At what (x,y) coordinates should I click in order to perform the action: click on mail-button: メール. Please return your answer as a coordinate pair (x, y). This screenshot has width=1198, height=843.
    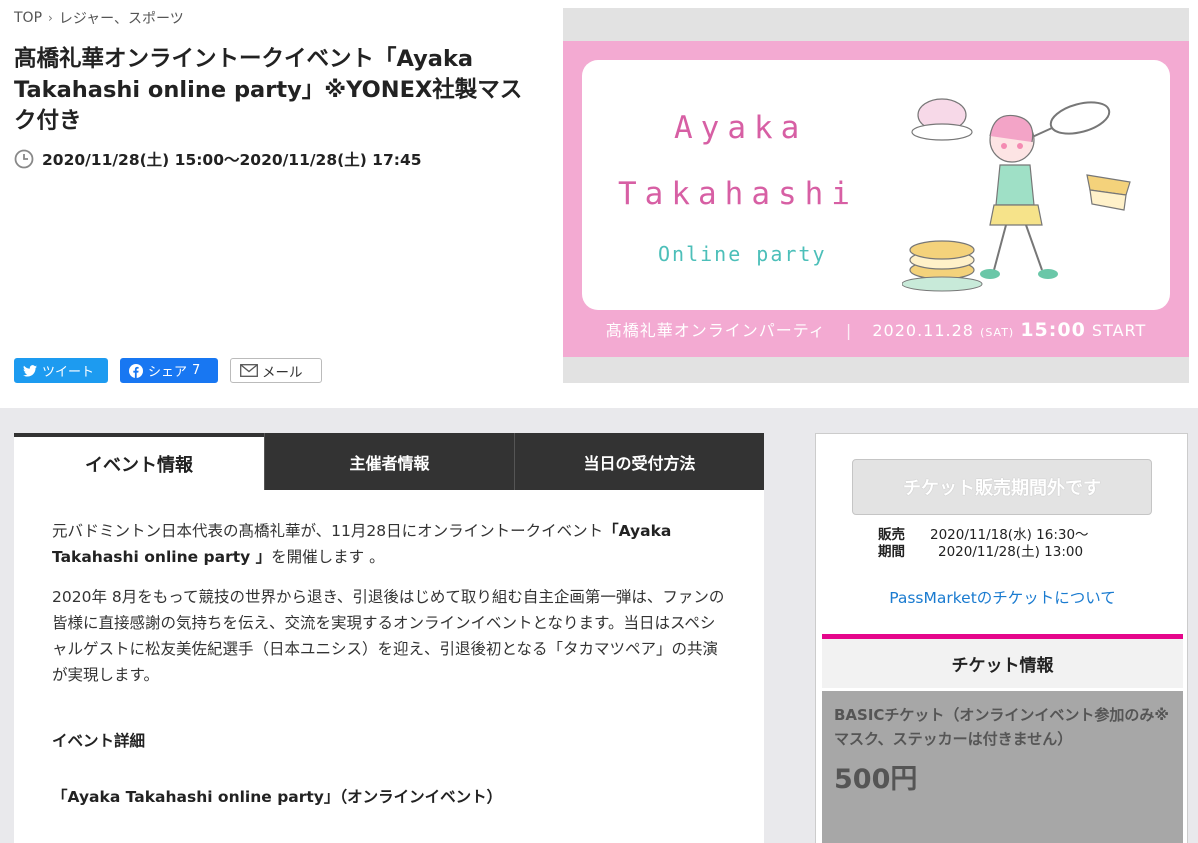
    Looking at the image, I should click on (276, 370).